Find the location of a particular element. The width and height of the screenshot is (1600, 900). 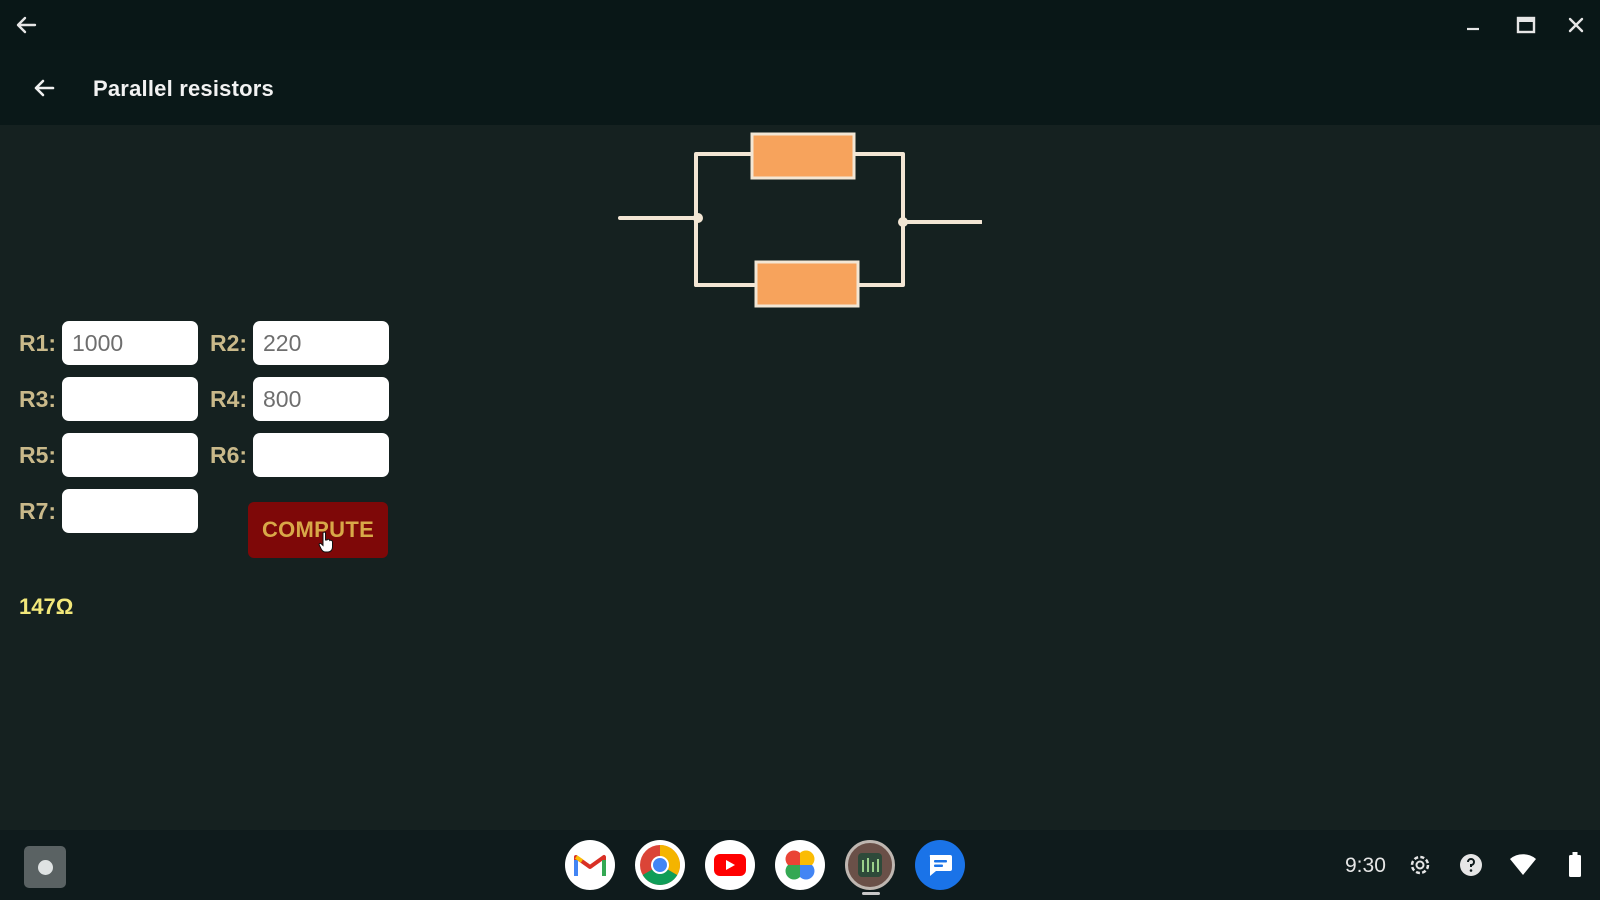

wifi-icon is located at coordinates (1523, 864).